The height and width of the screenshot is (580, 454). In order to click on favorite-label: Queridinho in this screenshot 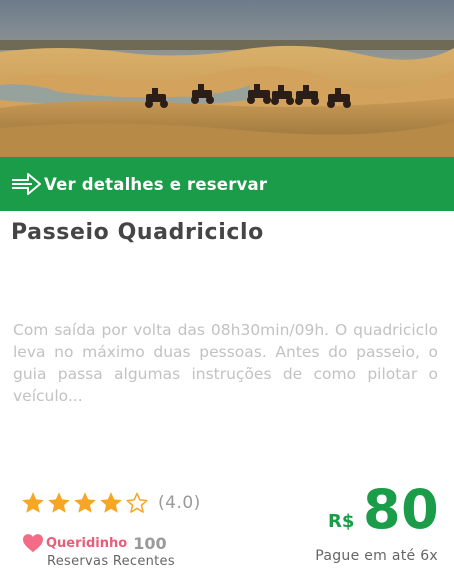, I will do `click(87, 543)`.